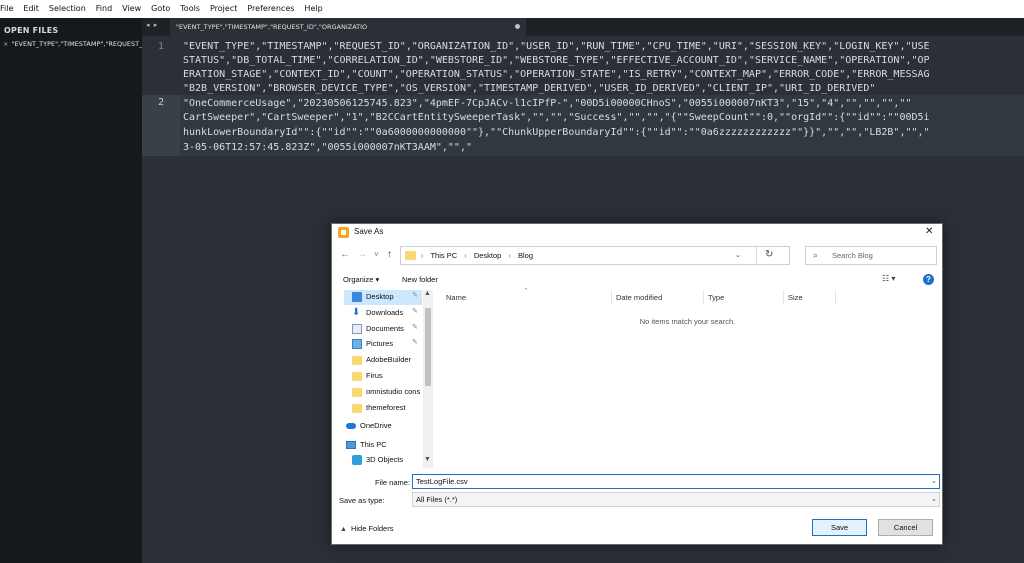 This screenshot has width=1024, height=563. I want to click on menu-preferences: Preferences, so click(270, 9).